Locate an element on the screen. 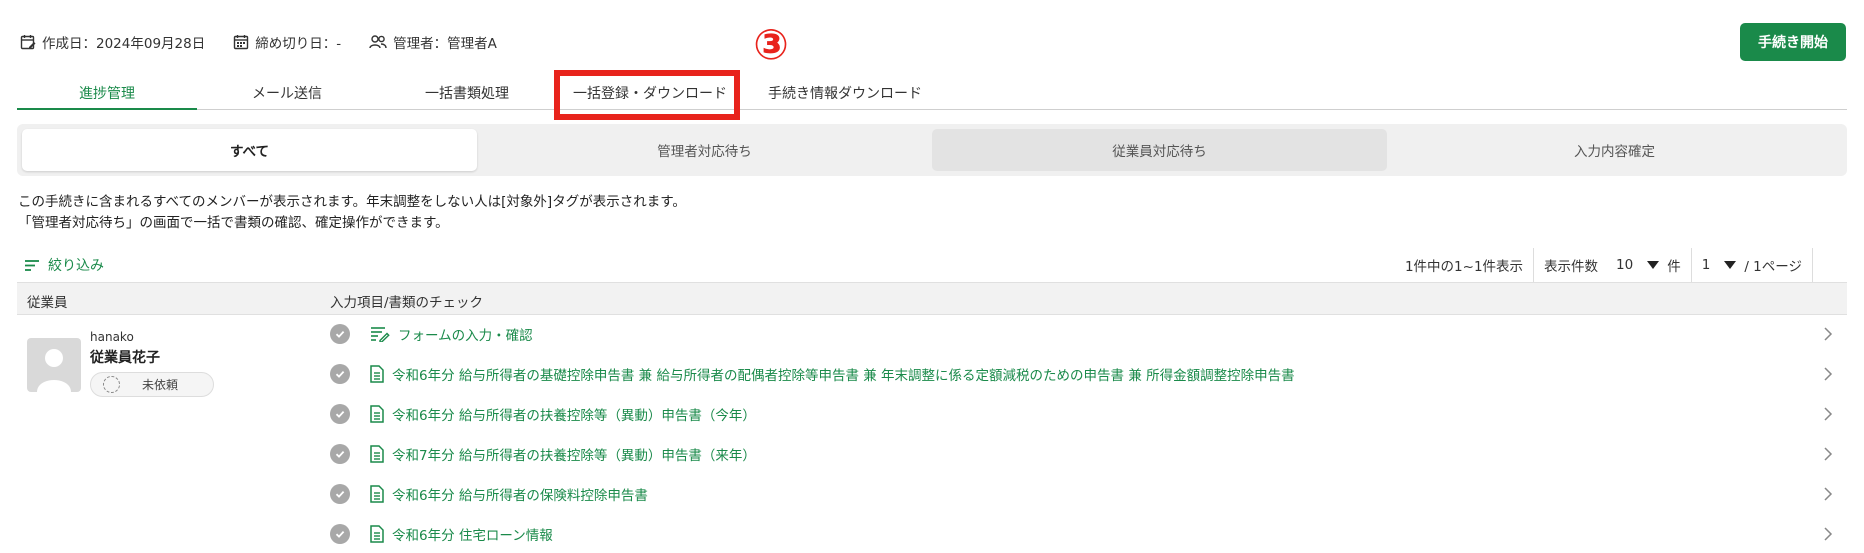  segment-all: すべて is located at coordinates (249, 150).